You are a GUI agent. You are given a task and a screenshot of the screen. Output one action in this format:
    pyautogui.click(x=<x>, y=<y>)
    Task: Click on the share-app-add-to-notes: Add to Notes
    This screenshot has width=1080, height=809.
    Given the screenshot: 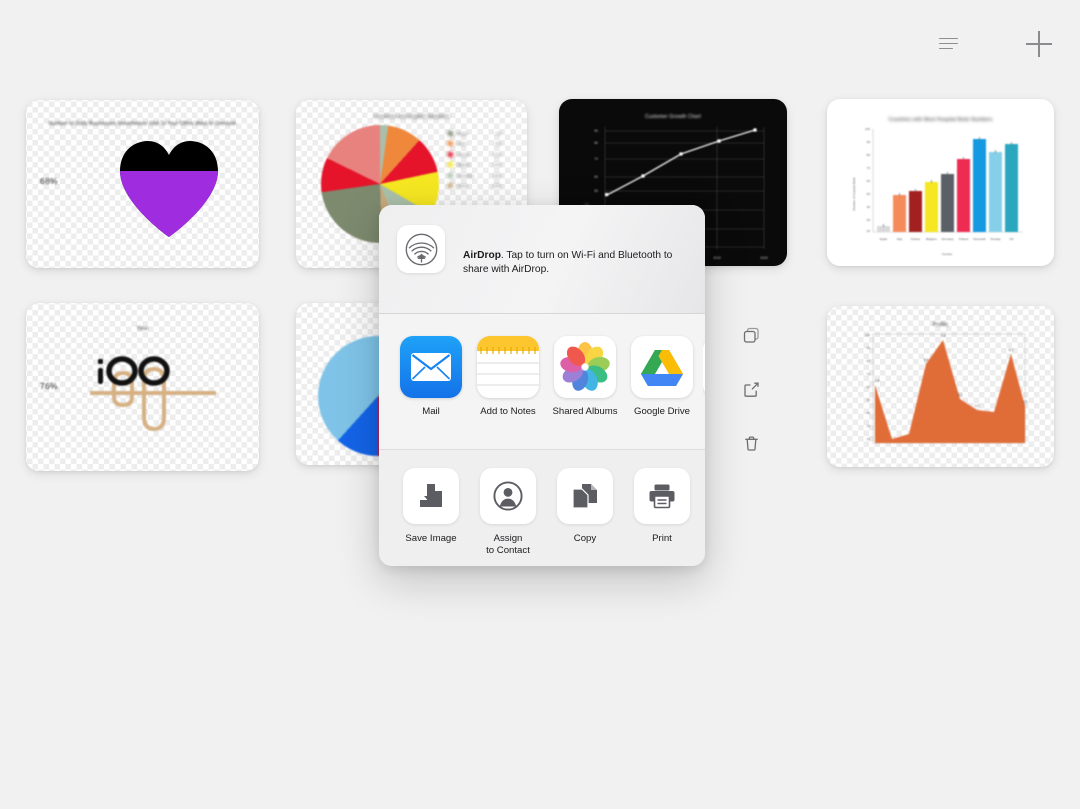 What is the action you would take?
    pyautogui.click(x=508, y=376)
    